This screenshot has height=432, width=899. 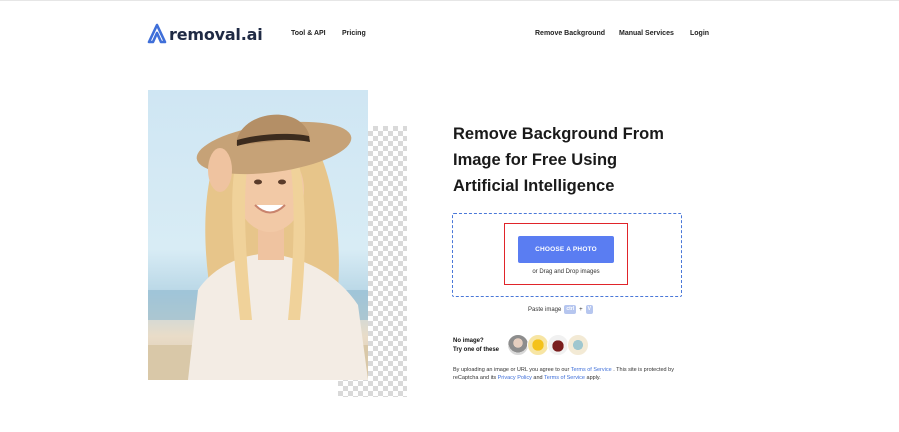 I want to click on logo-icon, so click(x=157, y=33).